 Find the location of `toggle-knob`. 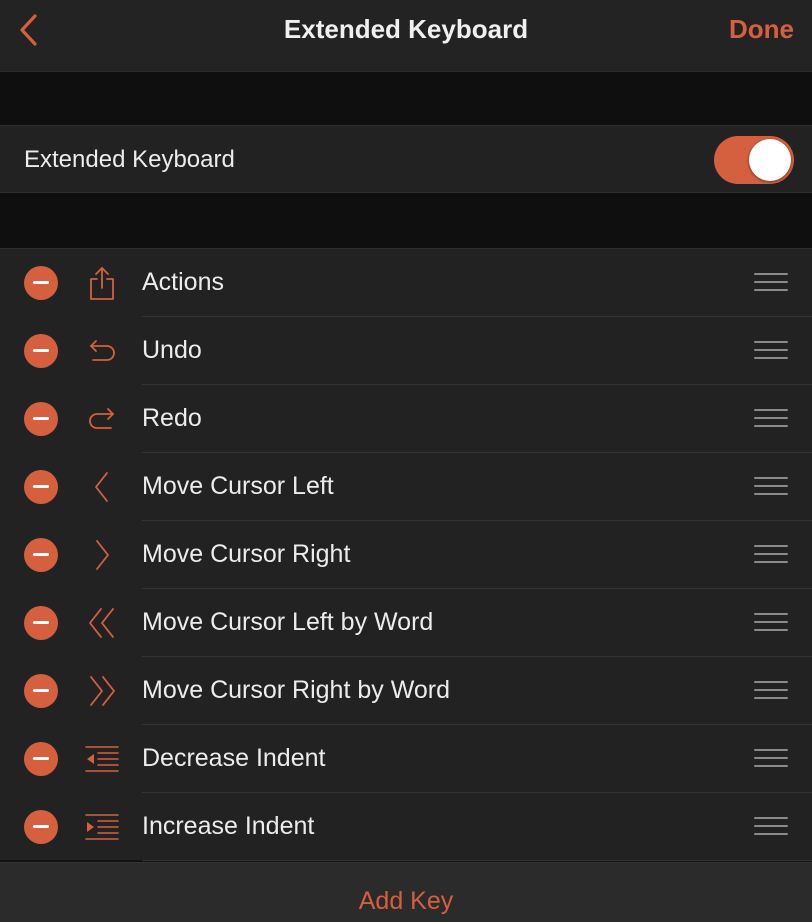

toggle-knob is located at coordinates (770, 160).